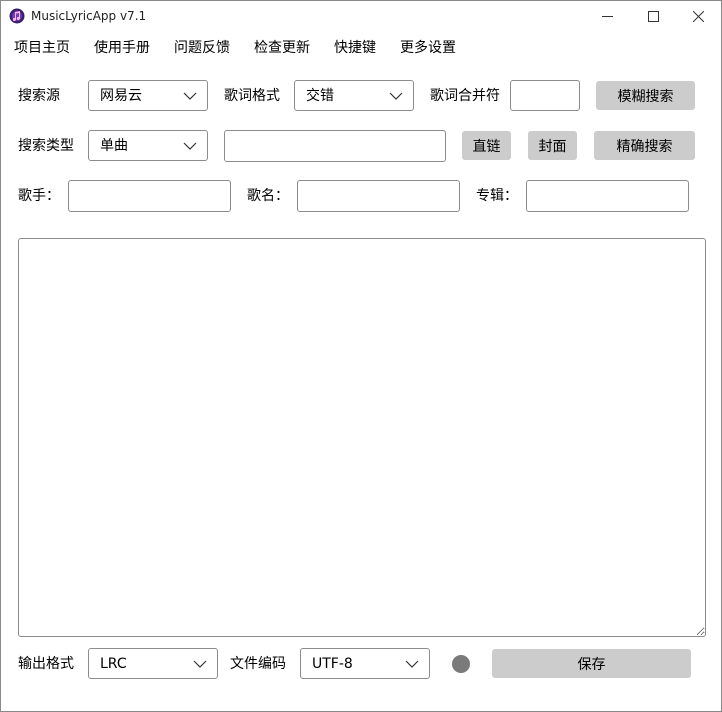 This screenshot has height=712, width=722. I want to click on title-bar: MusicLyricApp v7.1, so click(361, 17).